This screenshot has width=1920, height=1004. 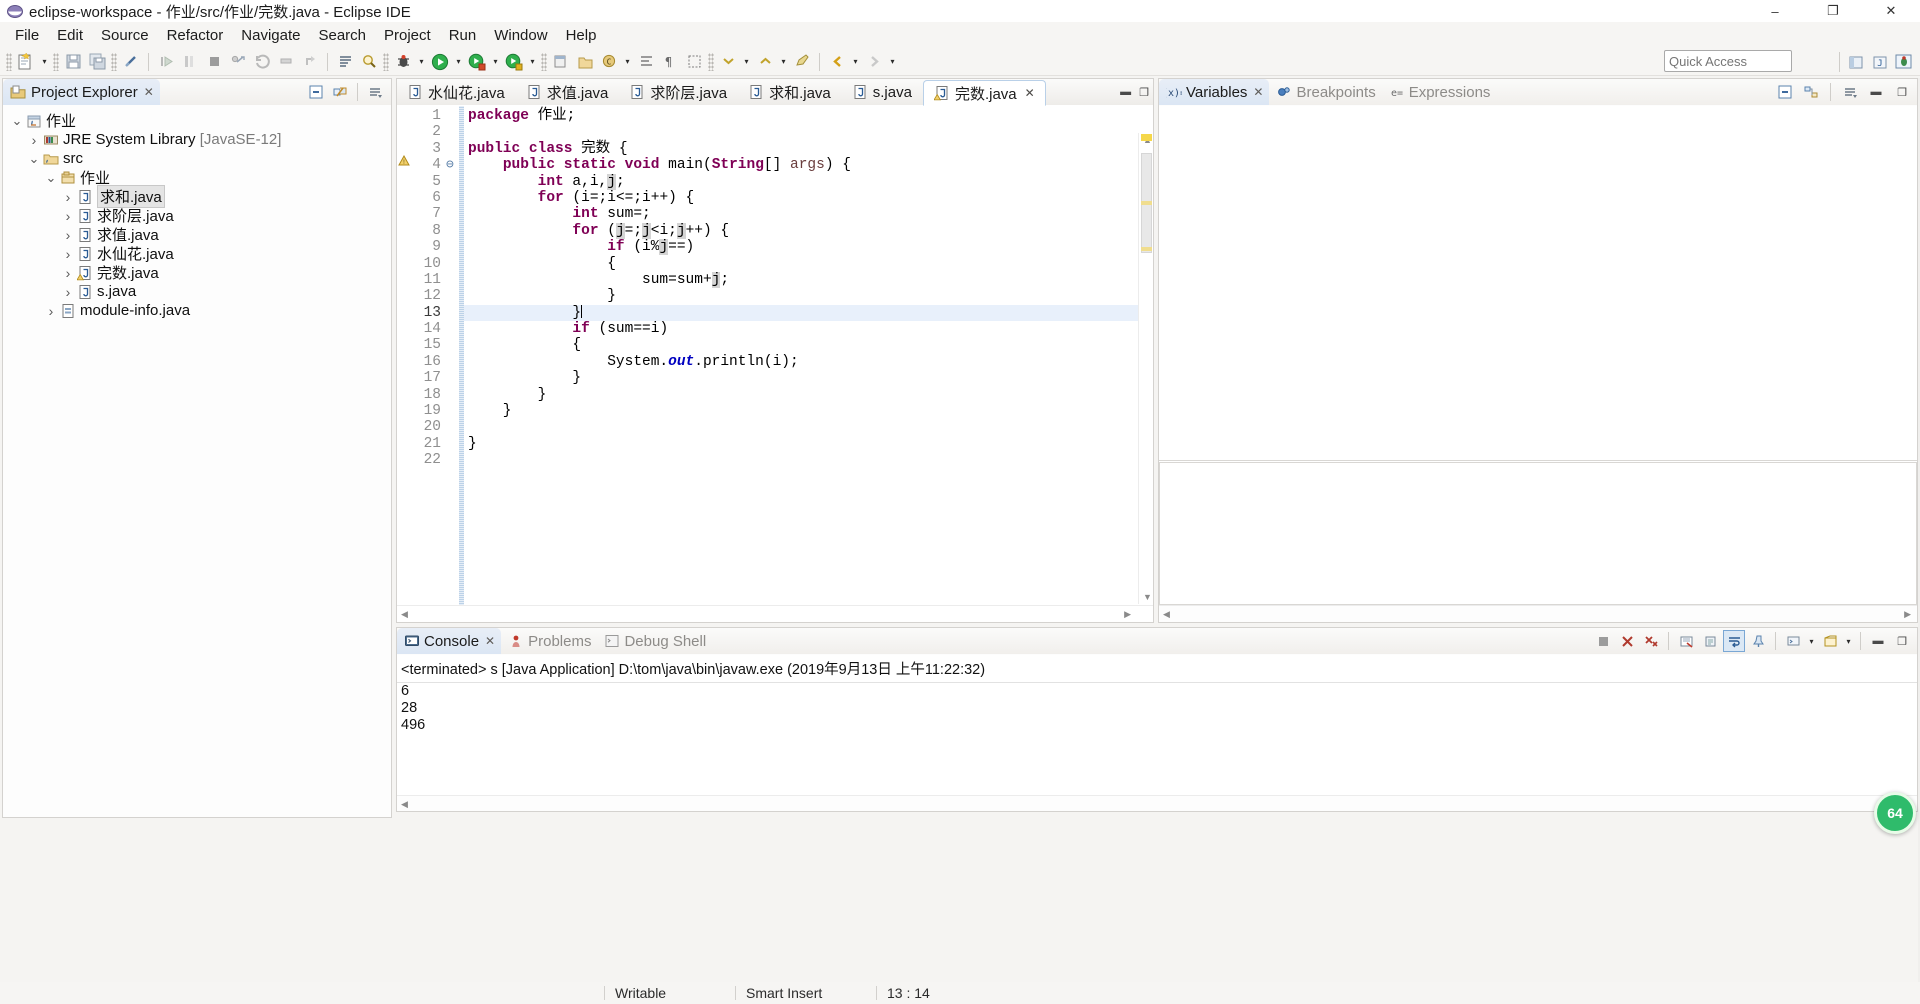 I want to click on code-line-10: {, so click(x=808, y=264).